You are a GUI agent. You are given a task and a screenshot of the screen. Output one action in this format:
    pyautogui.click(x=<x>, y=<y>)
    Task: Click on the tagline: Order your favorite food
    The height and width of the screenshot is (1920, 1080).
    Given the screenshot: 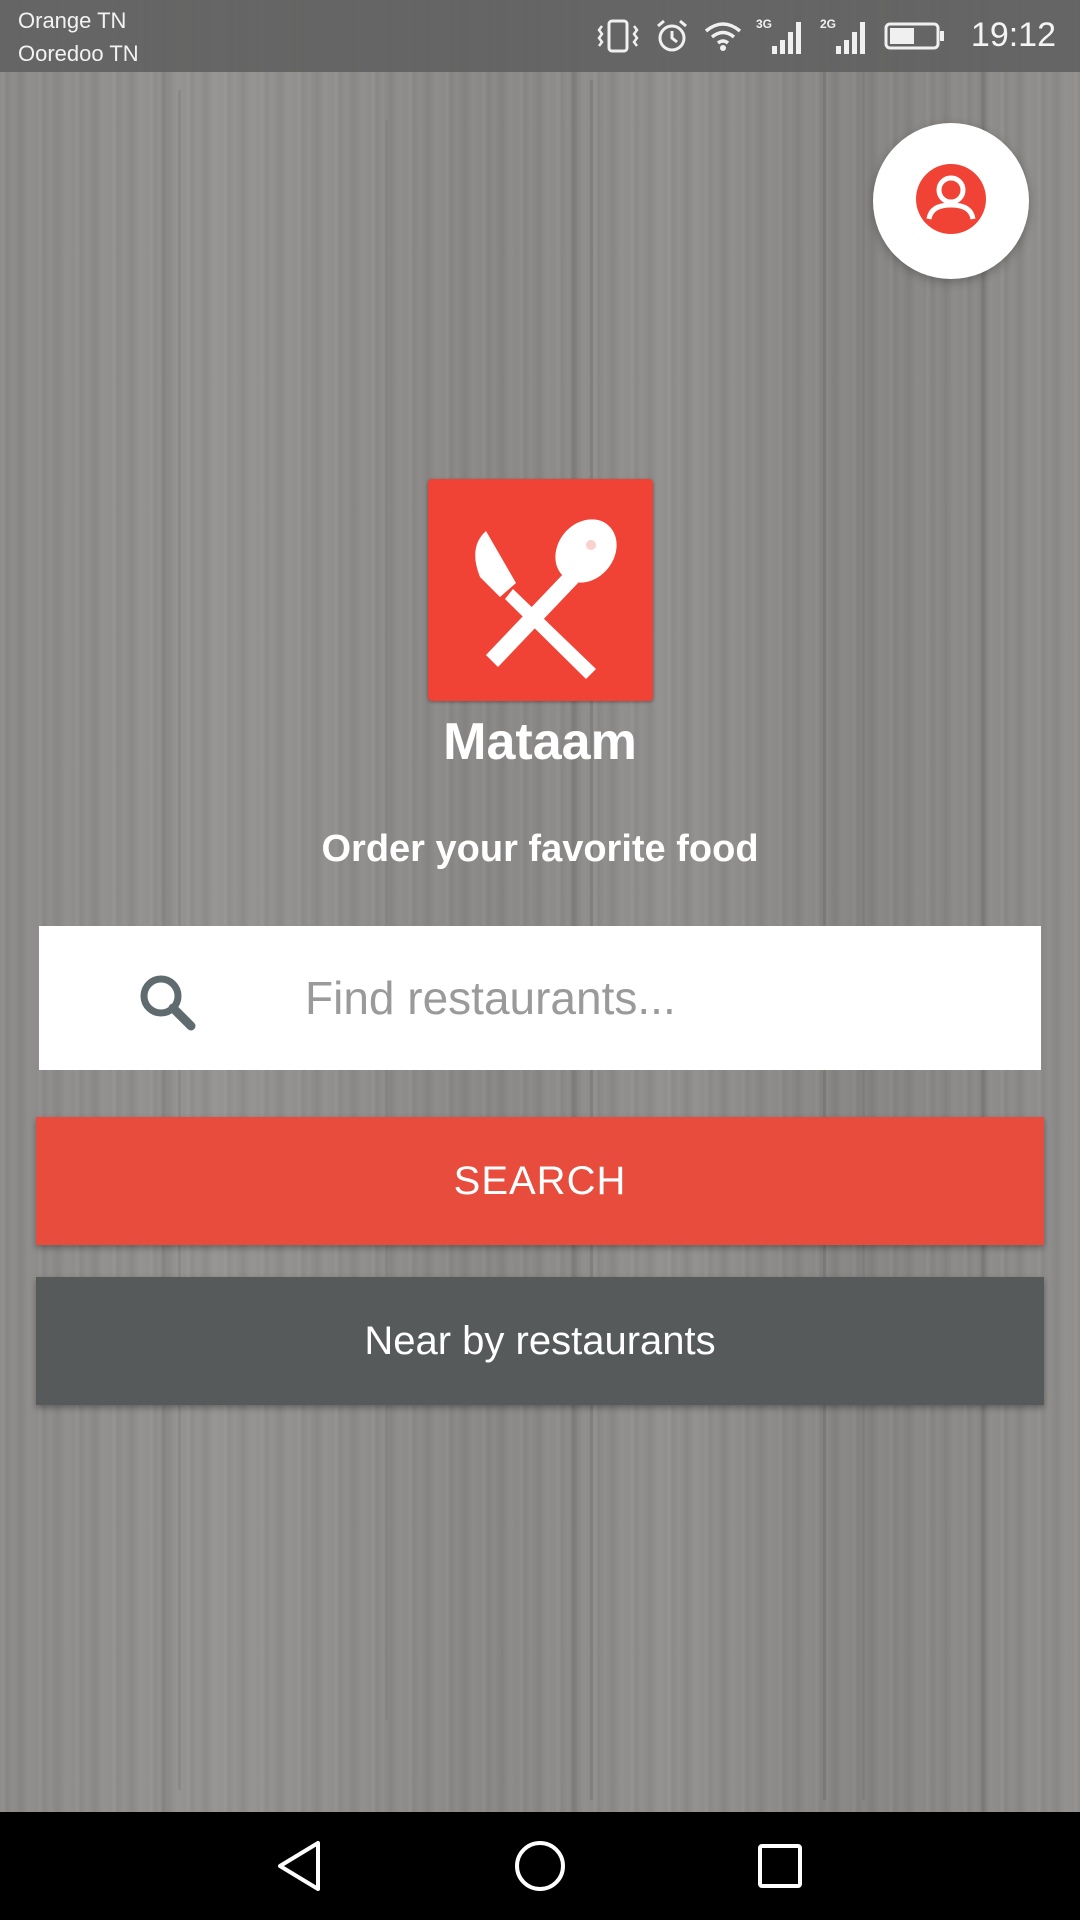 What is the action you would take?
    pyautogui.click(x=540, y=849)
    